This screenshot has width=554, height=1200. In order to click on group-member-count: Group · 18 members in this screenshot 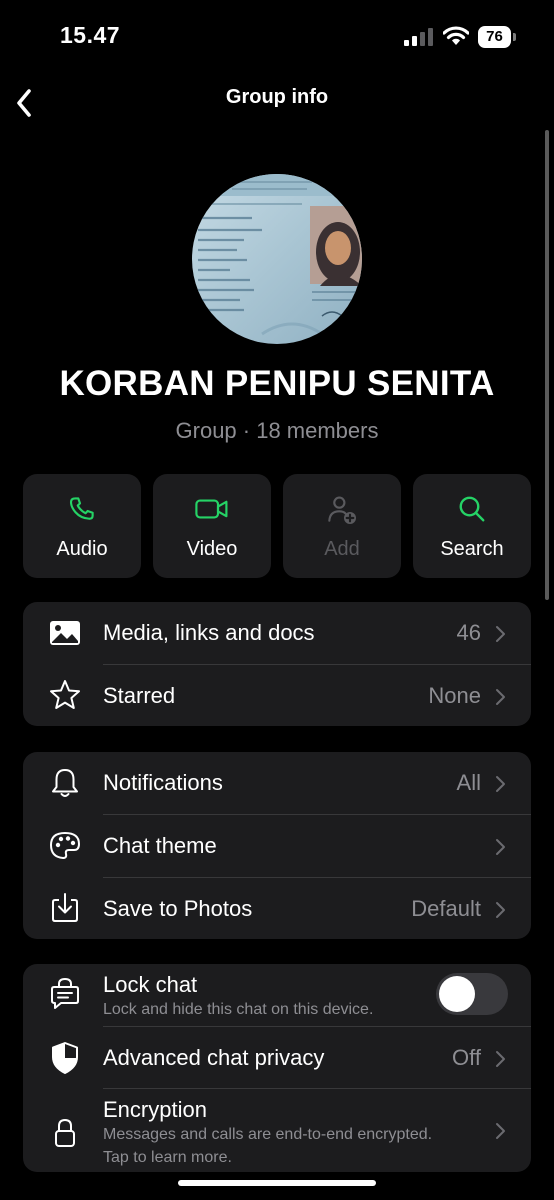, I will do `click(277, 431)`.